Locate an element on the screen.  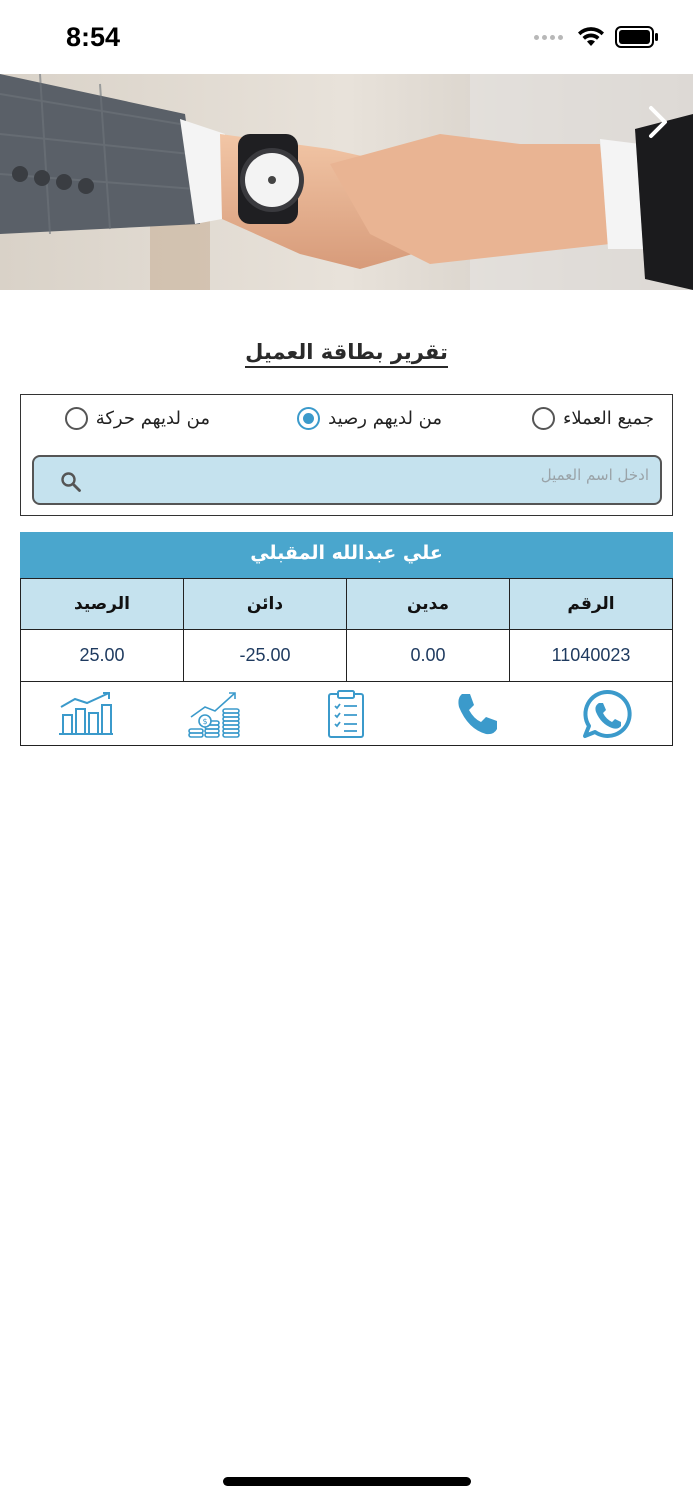
cellular-signal-icon is located at coordinates (548, 37).